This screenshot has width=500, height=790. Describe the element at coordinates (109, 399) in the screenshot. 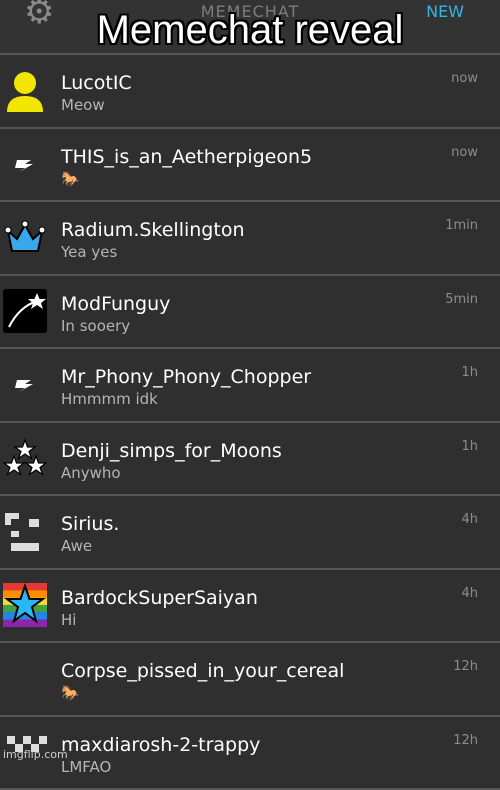

I see `chat-message: Hmmmm idk` at that location.